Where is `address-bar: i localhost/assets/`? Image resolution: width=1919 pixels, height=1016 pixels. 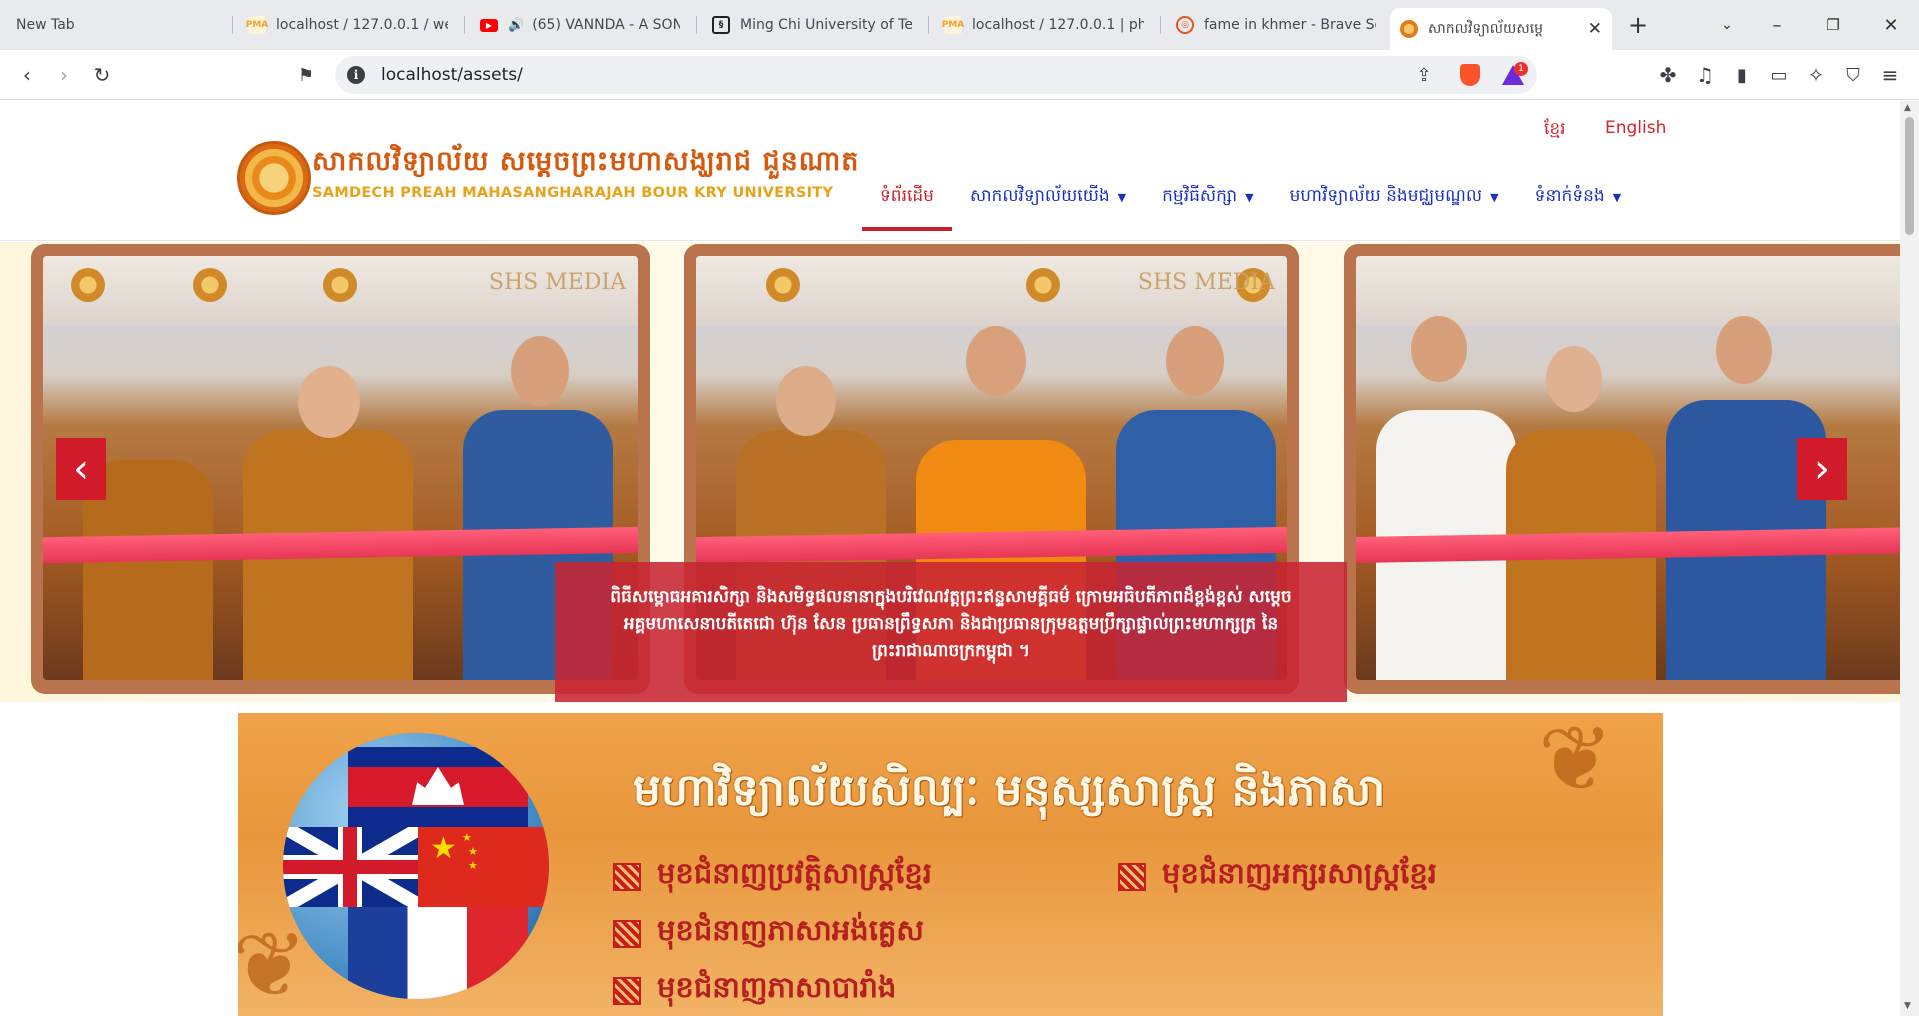
address-bar: i localhost/assets/ is located at coordinates (936, 75).